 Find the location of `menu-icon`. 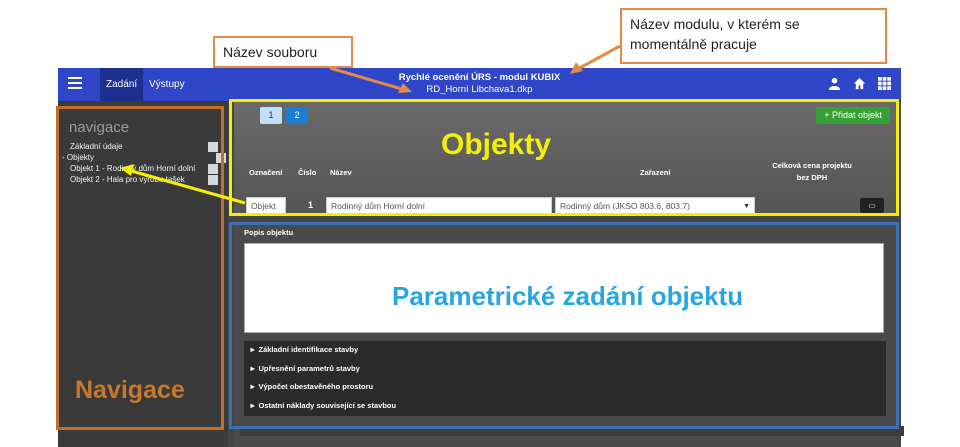

menu-icon is located at coordinates (75, 84).